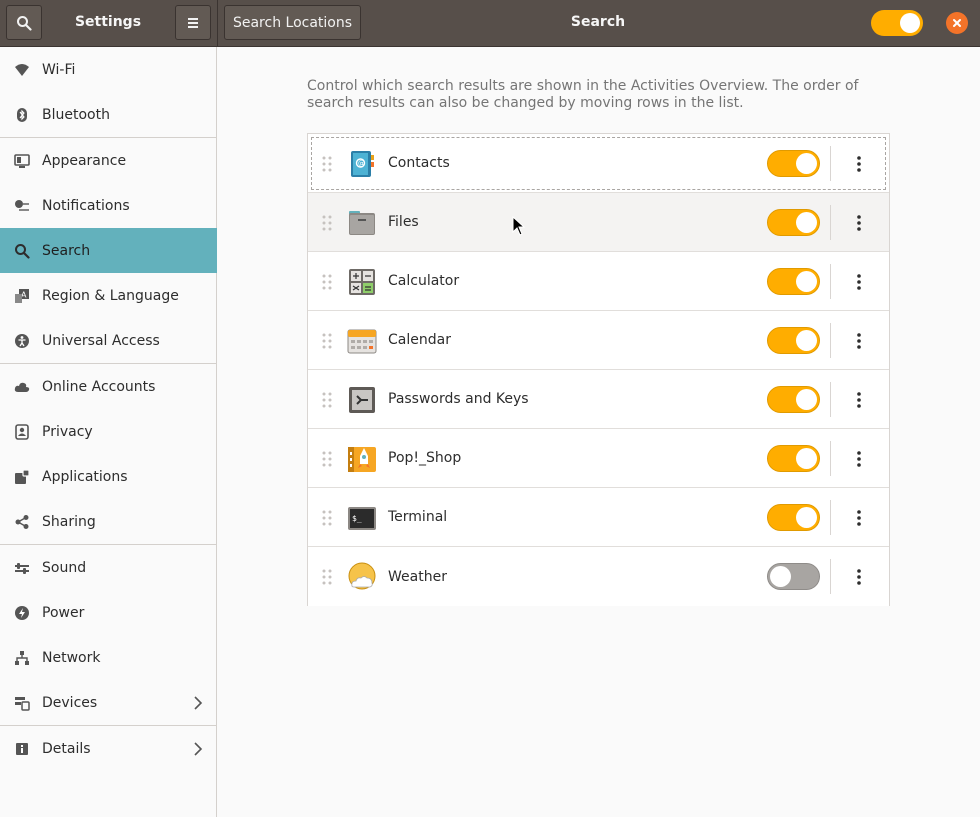  Describe the element at coordinates (108, 702) in the screenshot. I see `sidebar-item-devices: Devices` at that location.